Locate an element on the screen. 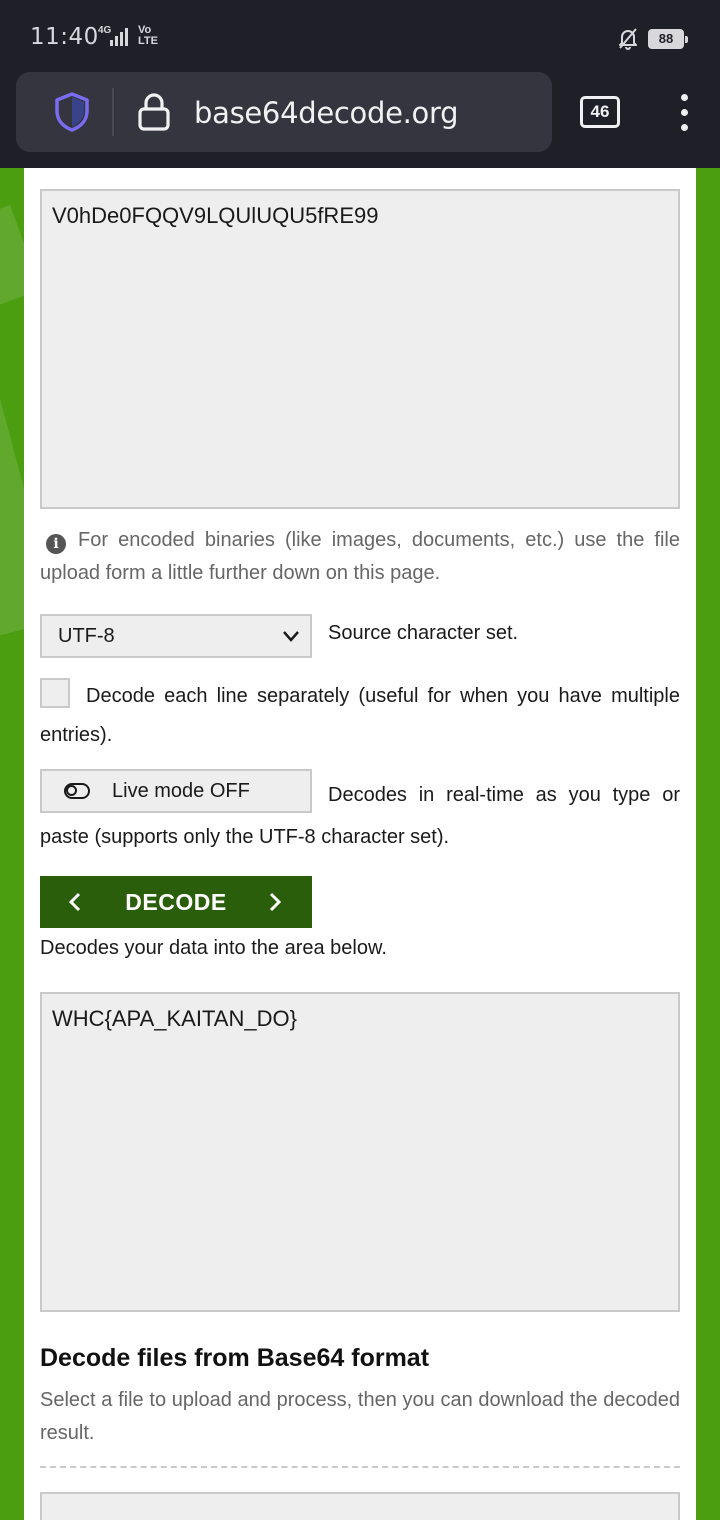 This screenshot has height=1520, width=720. file-upload-area is located at coordinates (360, 1506).